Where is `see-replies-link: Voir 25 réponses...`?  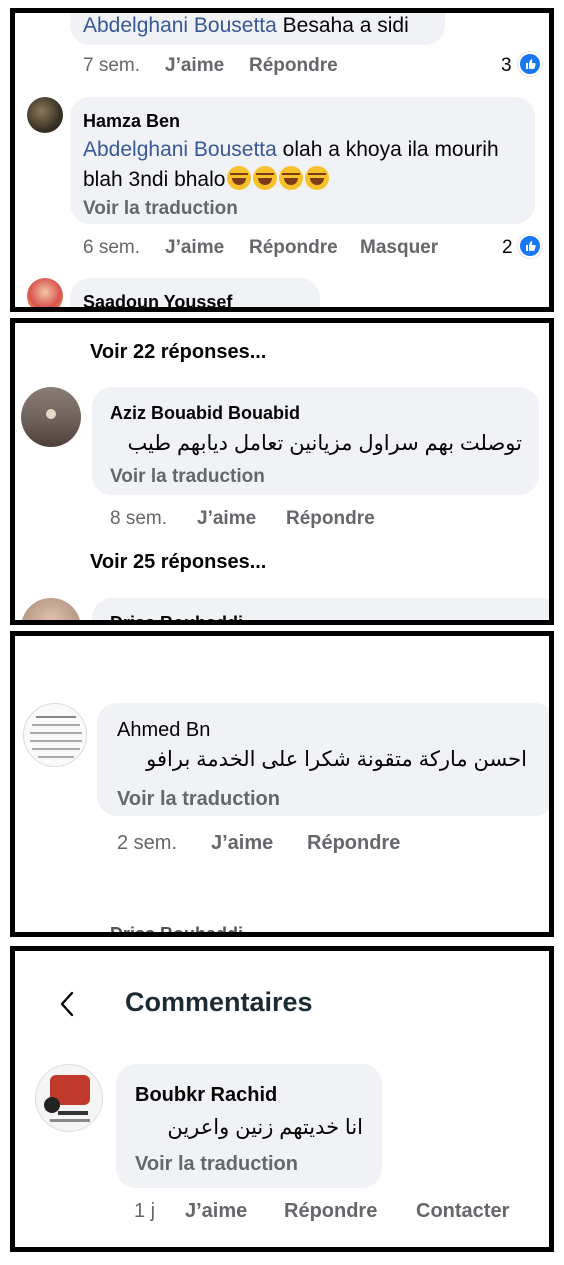
see-replies-link: Voir 25 réponses... is located at coordinates (178, 562).